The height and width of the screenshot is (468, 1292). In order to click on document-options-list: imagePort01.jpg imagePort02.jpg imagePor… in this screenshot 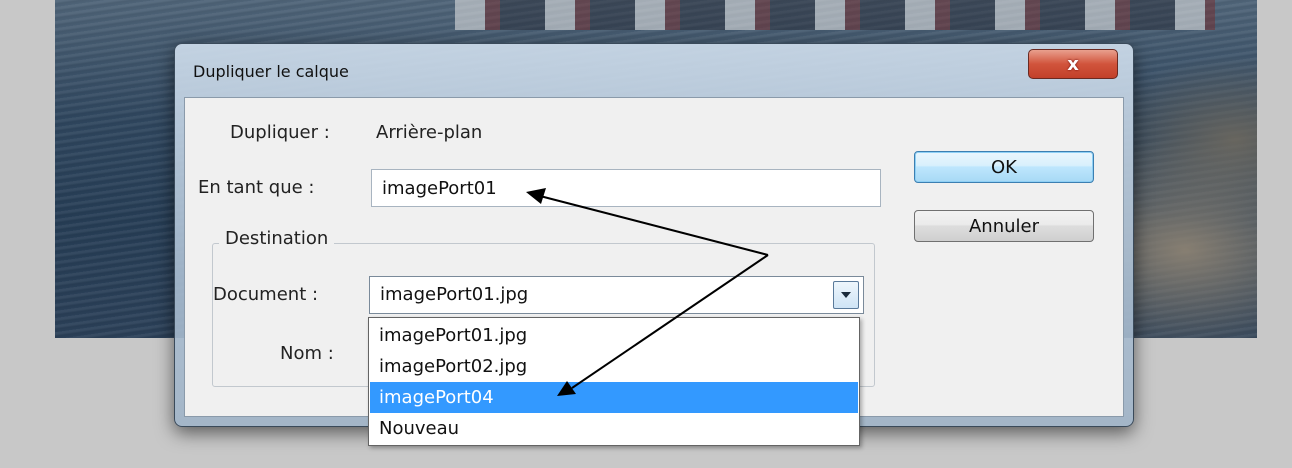, I will do `click(614, 381)`.